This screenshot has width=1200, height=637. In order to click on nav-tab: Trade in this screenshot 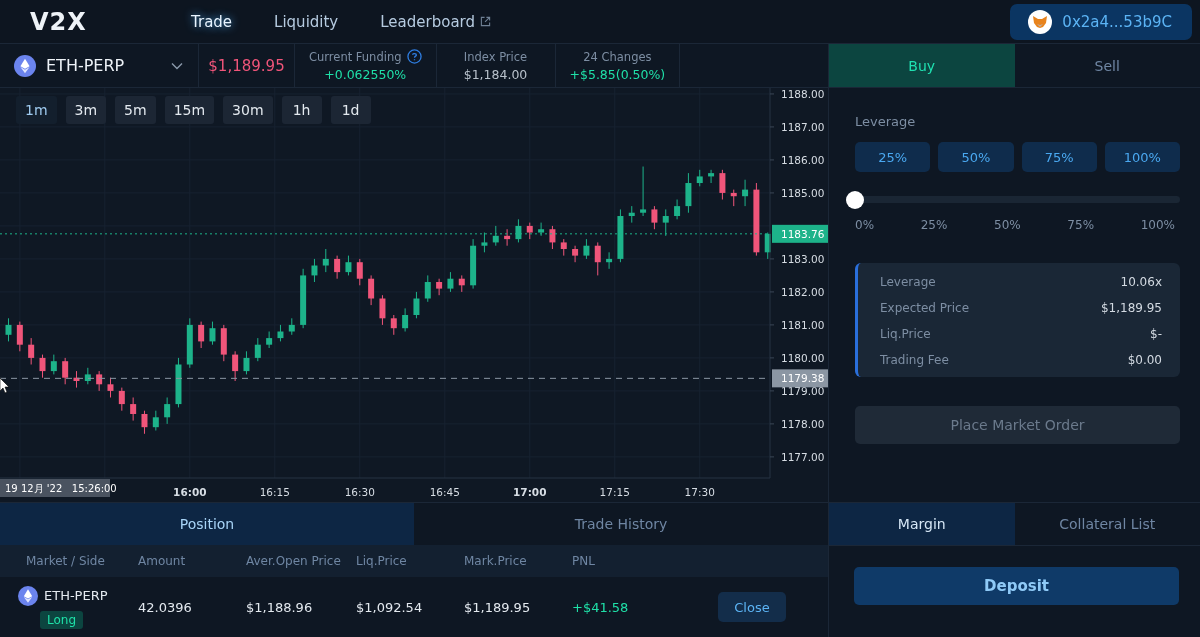, I will do `click(212, 21)`.